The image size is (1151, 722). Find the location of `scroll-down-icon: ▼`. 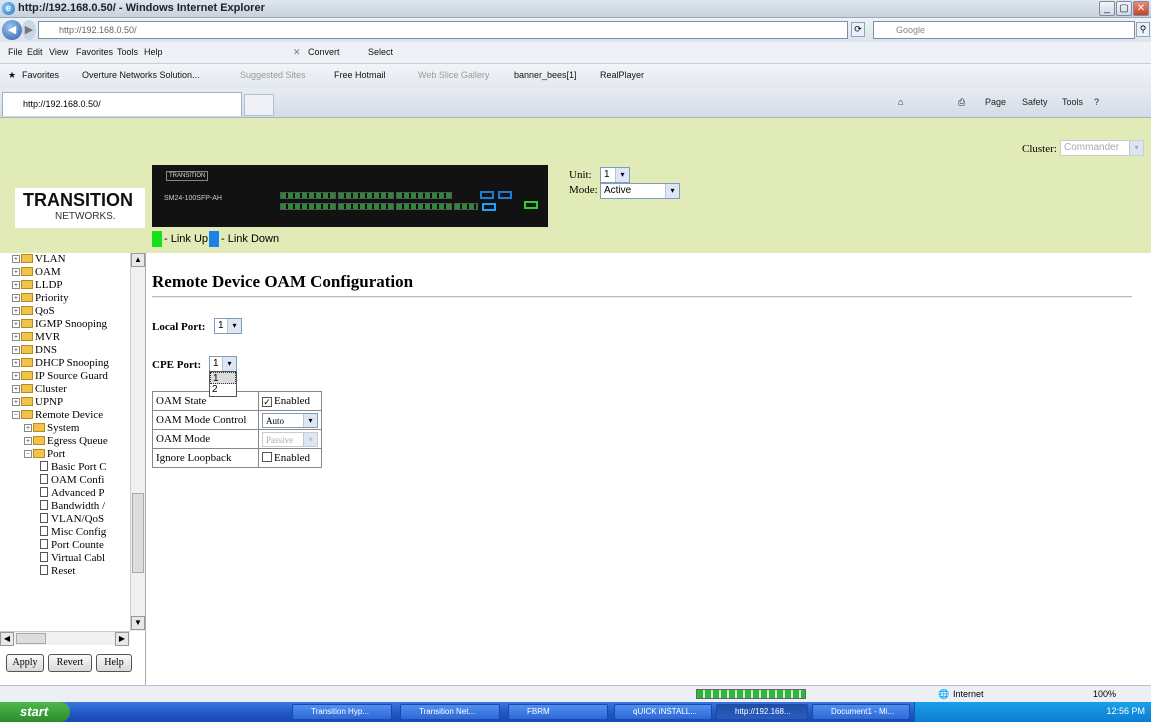

scroll-down-icon: ▼ is located at coordinates (138, 623).